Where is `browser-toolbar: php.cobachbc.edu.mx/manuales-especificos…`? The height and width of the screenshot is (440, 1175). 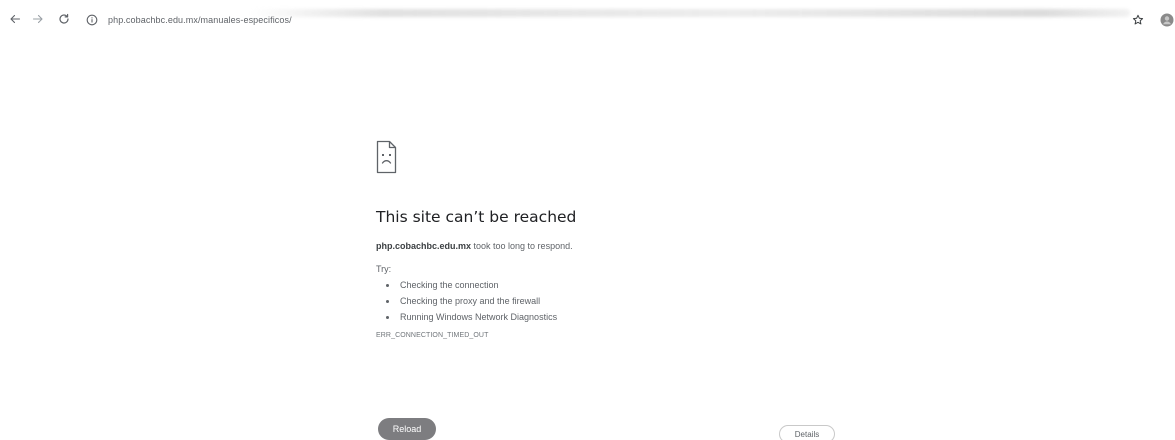 browser-toolbar: php.cobachbc.edu.mx/manuales-especificos… is located at coordinates (587, 20).